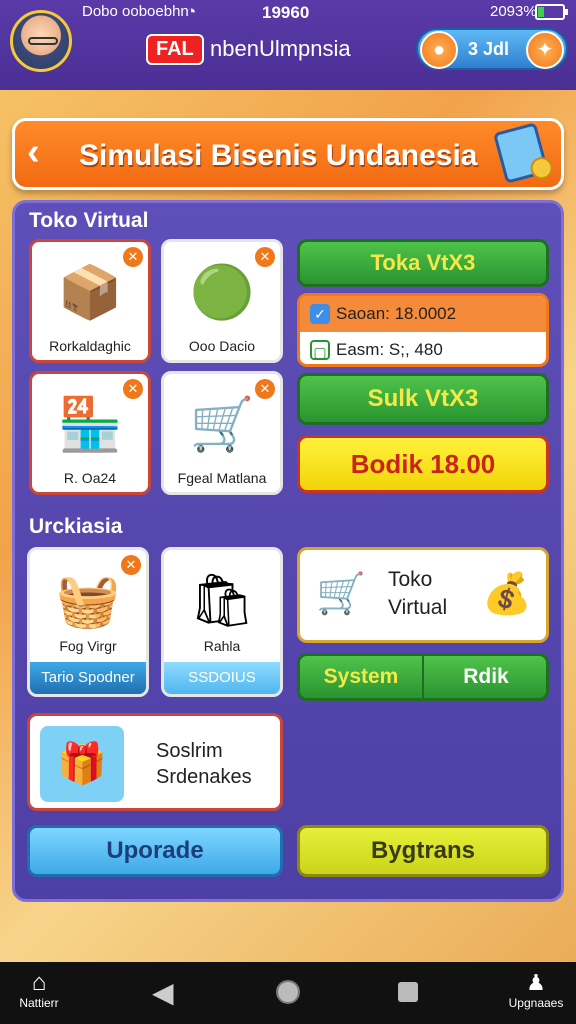 This screenshot has width=576, height=1024. Describe the element at coordinates (423, 399) in the screenshot. I see `sulk-button: Sulk VtX3` at that location.